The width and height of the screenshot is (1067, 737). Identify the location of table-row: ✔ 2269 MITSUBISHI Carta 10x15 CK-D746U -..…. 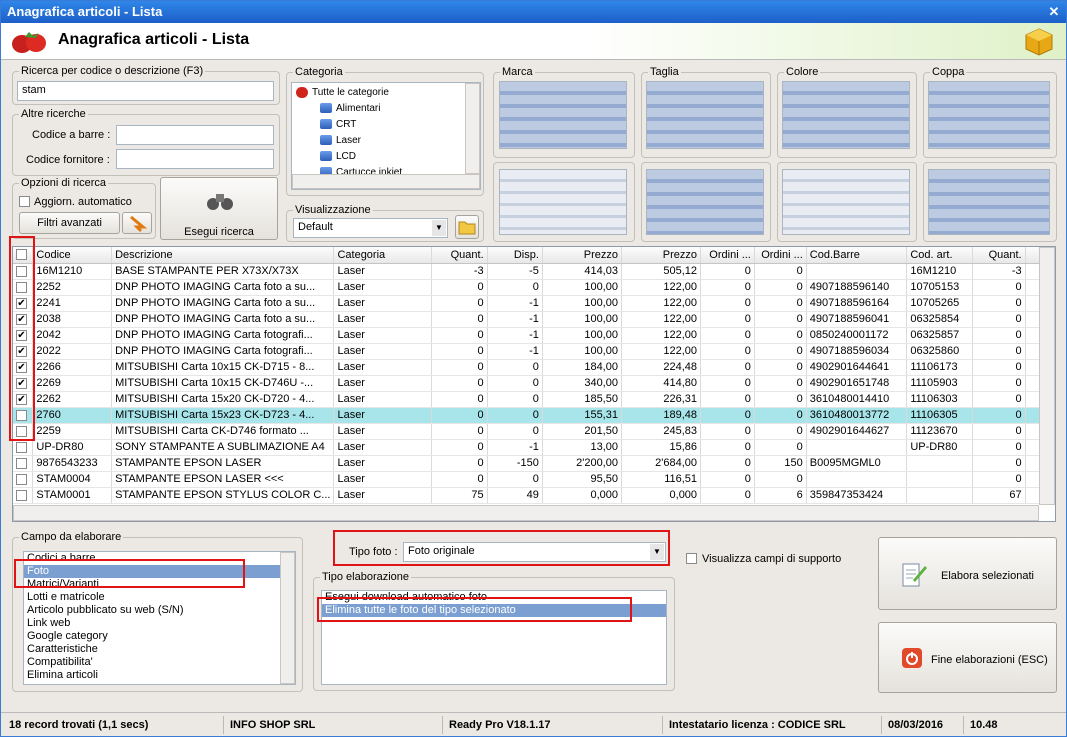
(534, 383).